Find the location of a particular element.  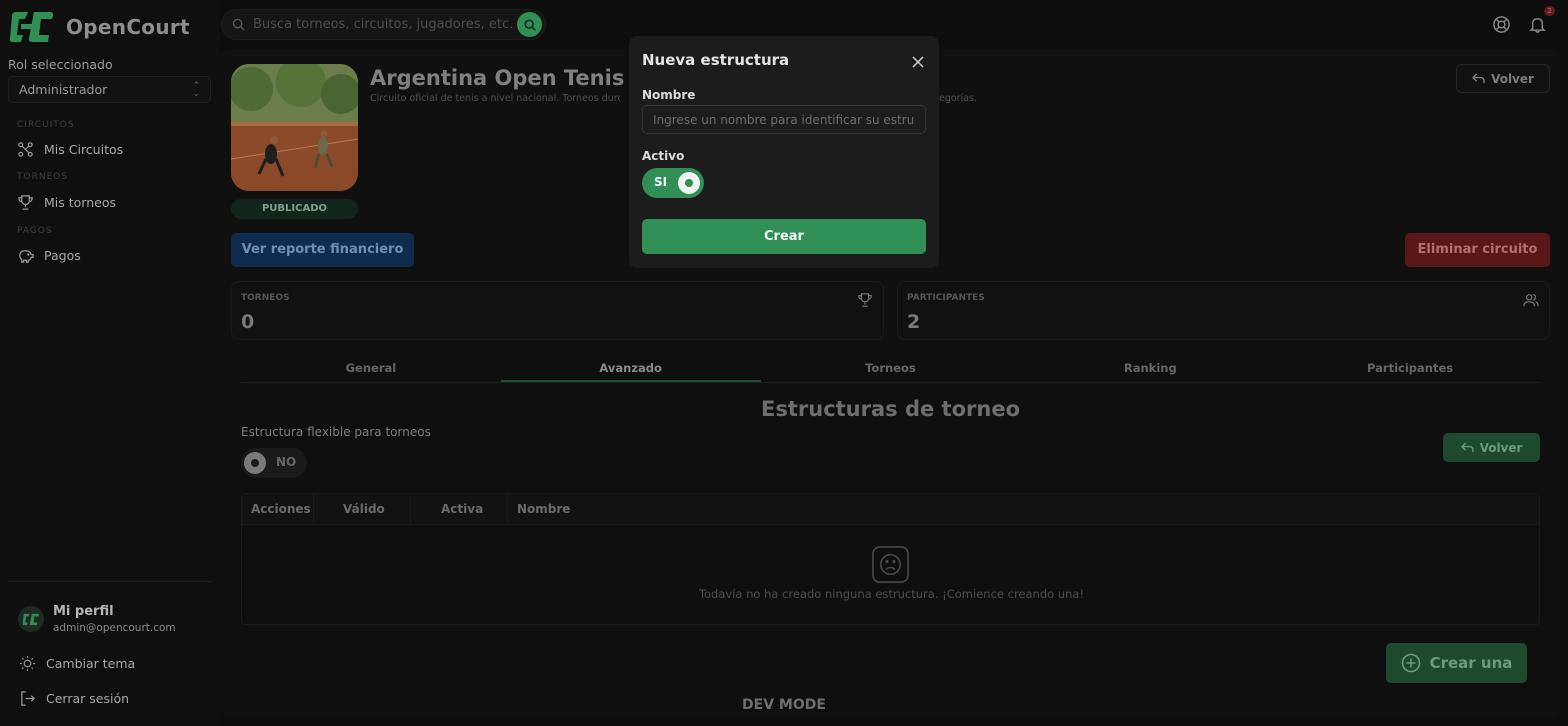

sidebar-item-mis-torneos: Mis torneos is located at coordinates (66, 202).